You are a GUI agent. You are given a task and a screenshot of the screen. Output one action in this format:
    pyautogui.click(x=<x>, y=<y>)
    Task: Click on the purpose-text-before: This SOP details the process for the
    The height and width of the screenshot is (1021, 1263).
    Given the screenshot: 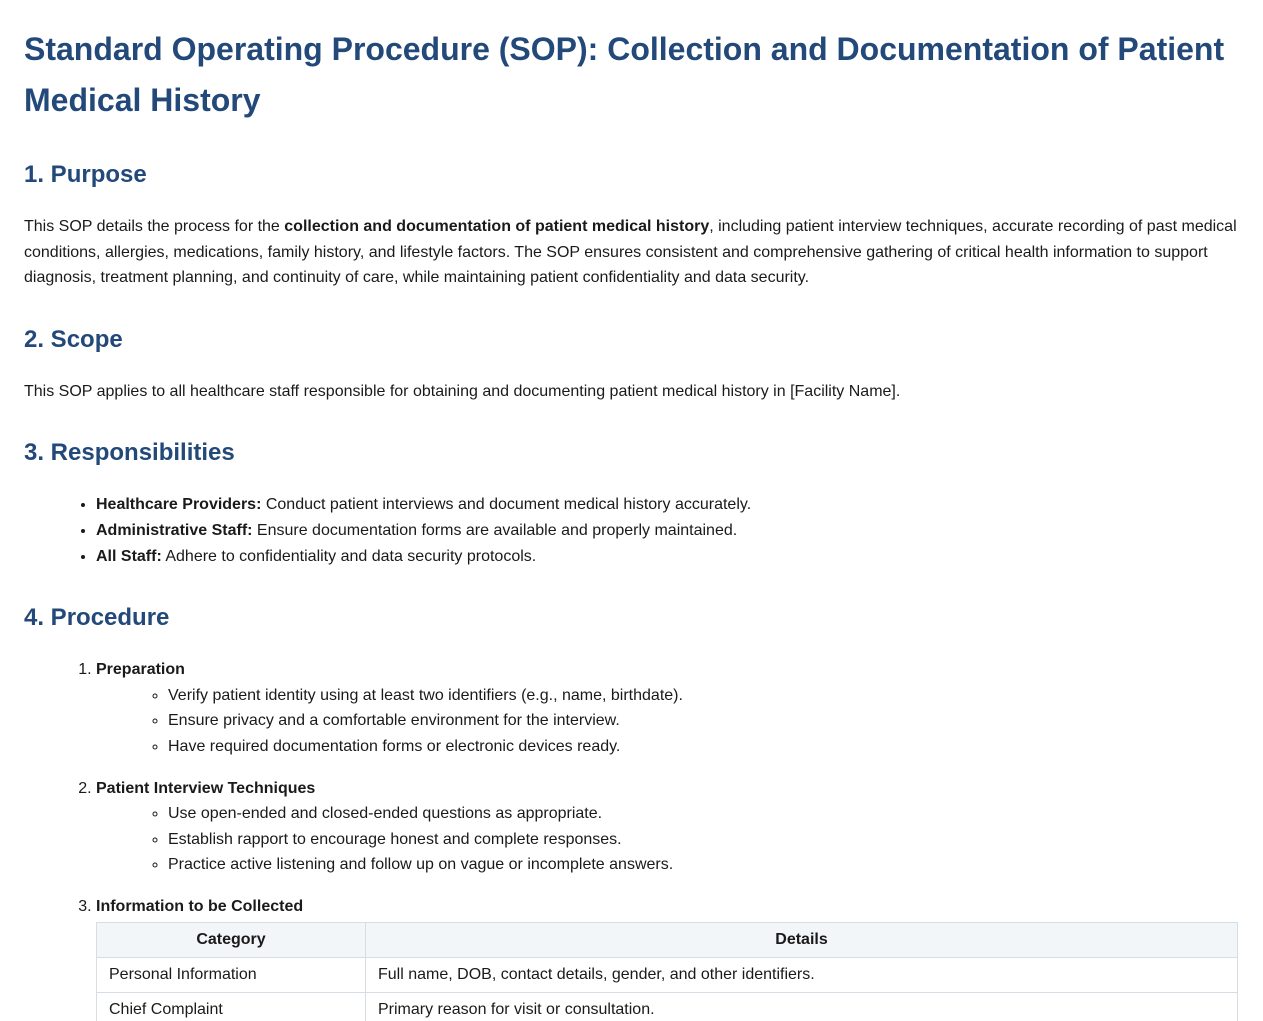 What is the action you would take?
    pyautogui.click(x=154, y=226)
    